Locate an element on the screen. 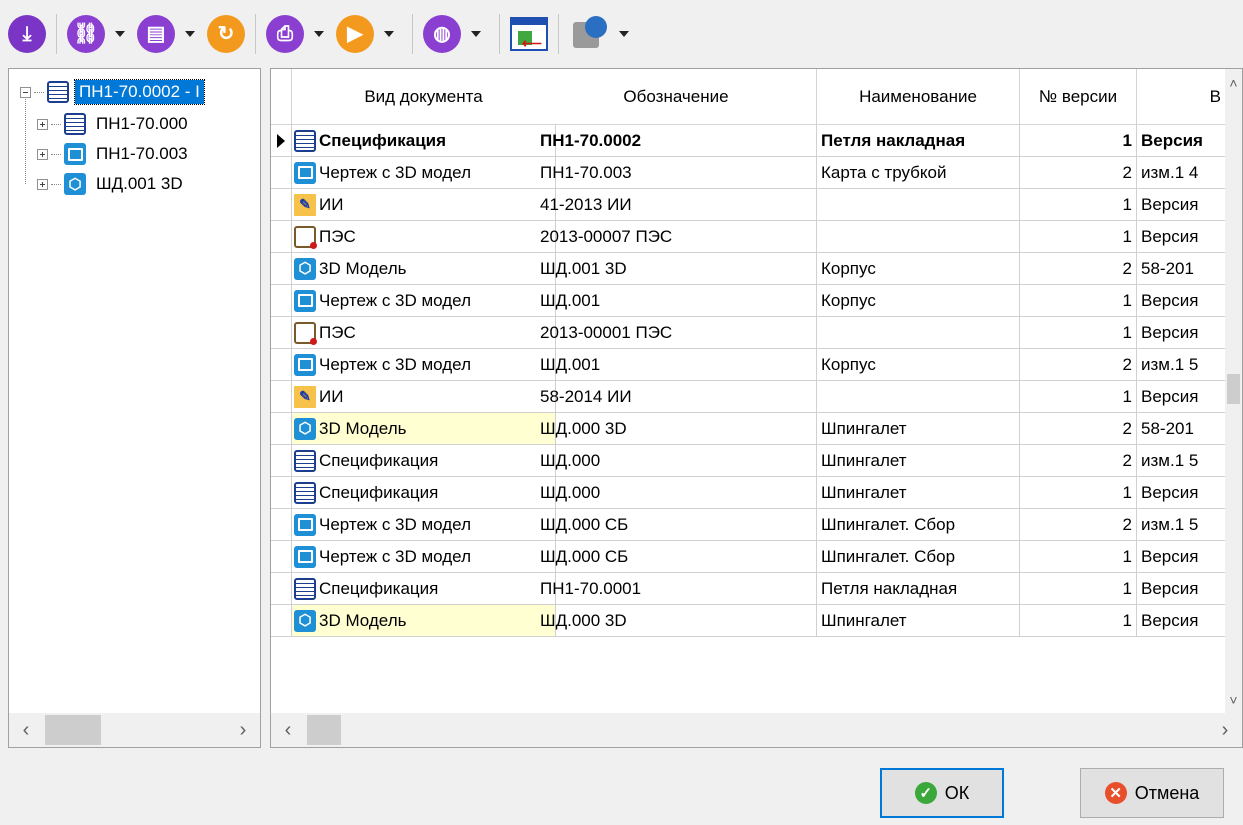 The width and height of the screenshot is (1243, 825). cancel-button: ✕ Отмена is located at coordinates (1152, 793).